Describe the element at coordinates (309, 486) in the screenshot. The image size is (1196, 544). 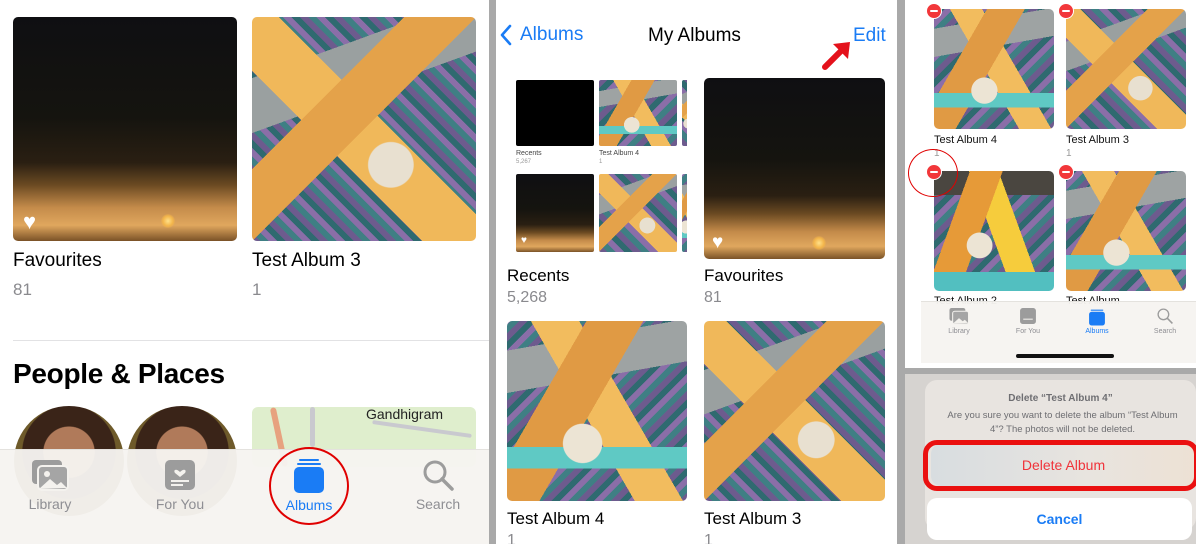
I see `annotation-circle-albums-tab` at that location.